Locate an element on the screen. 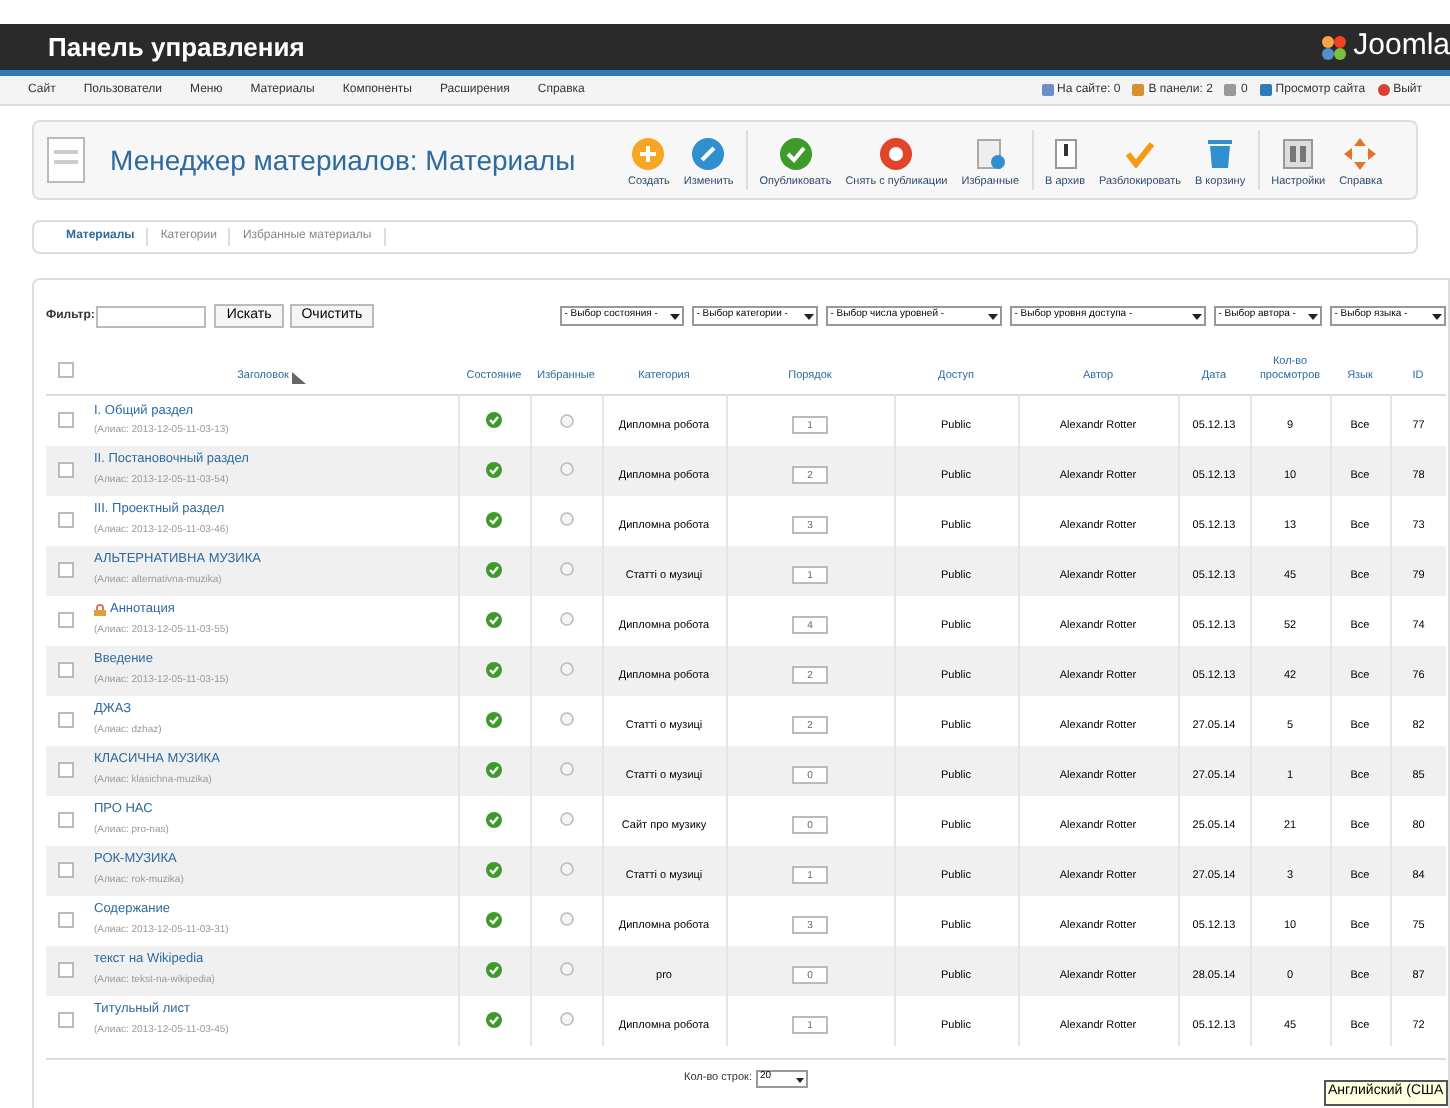 This screenshot has width=1450, height=1108. sort-icon is located at coordinates (299, 377).